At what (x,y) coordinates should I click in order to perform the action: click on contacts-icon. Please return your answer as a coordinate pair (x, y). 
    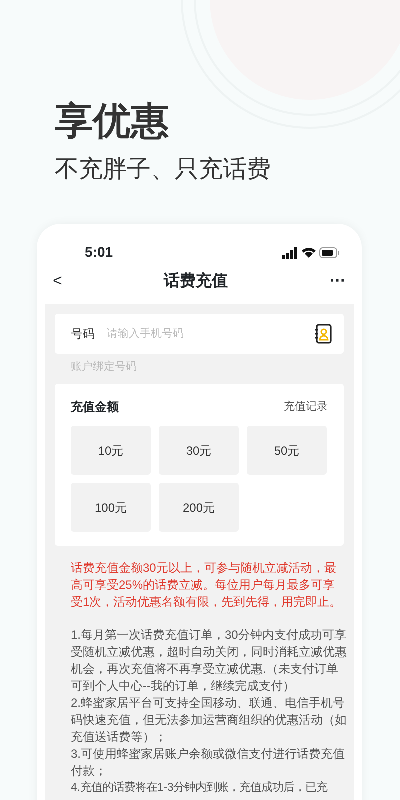
    Looking at the image, I should click on (323, 334).